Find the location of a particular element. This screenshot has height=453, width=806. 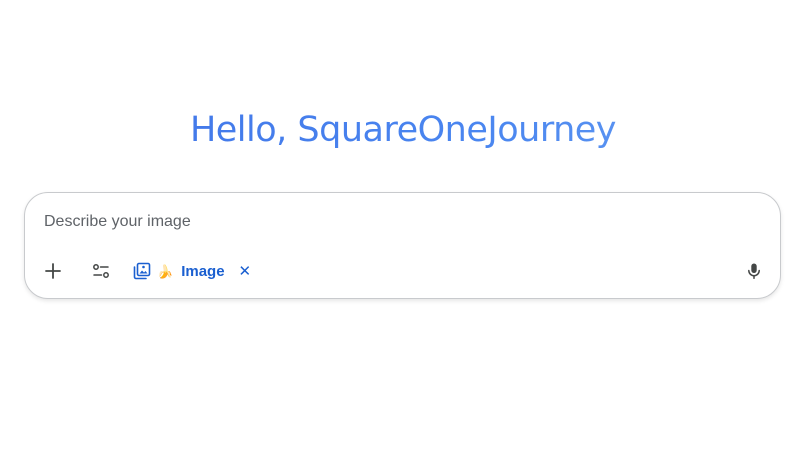

tune-icon is located at coordinates (101, 271).